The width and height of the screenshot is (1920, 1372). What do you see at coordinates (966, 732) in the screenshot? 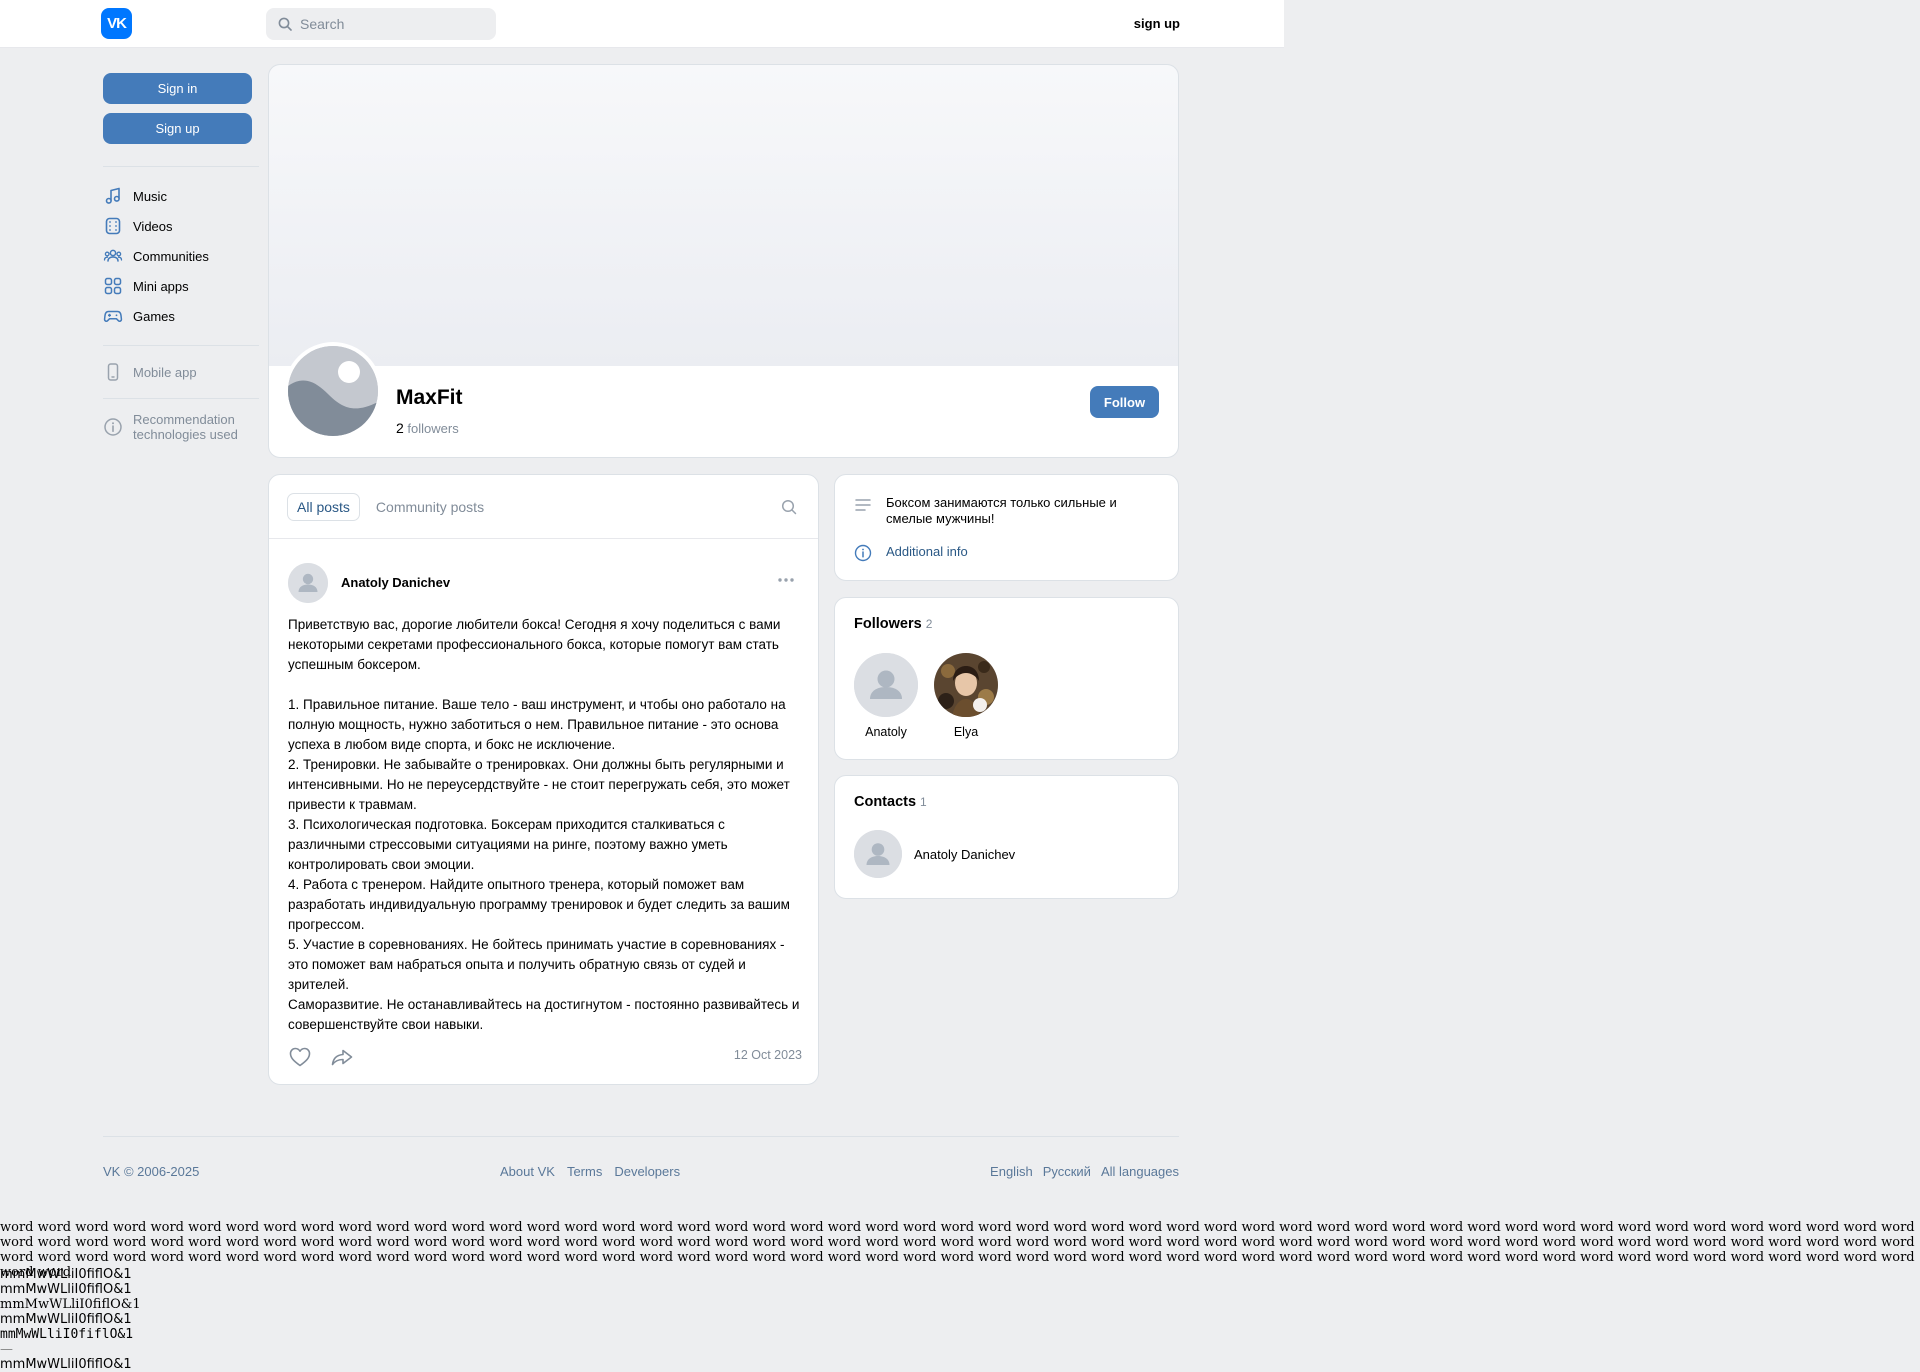
I see `follower-name: Elya` at bounding box center [966, 732].